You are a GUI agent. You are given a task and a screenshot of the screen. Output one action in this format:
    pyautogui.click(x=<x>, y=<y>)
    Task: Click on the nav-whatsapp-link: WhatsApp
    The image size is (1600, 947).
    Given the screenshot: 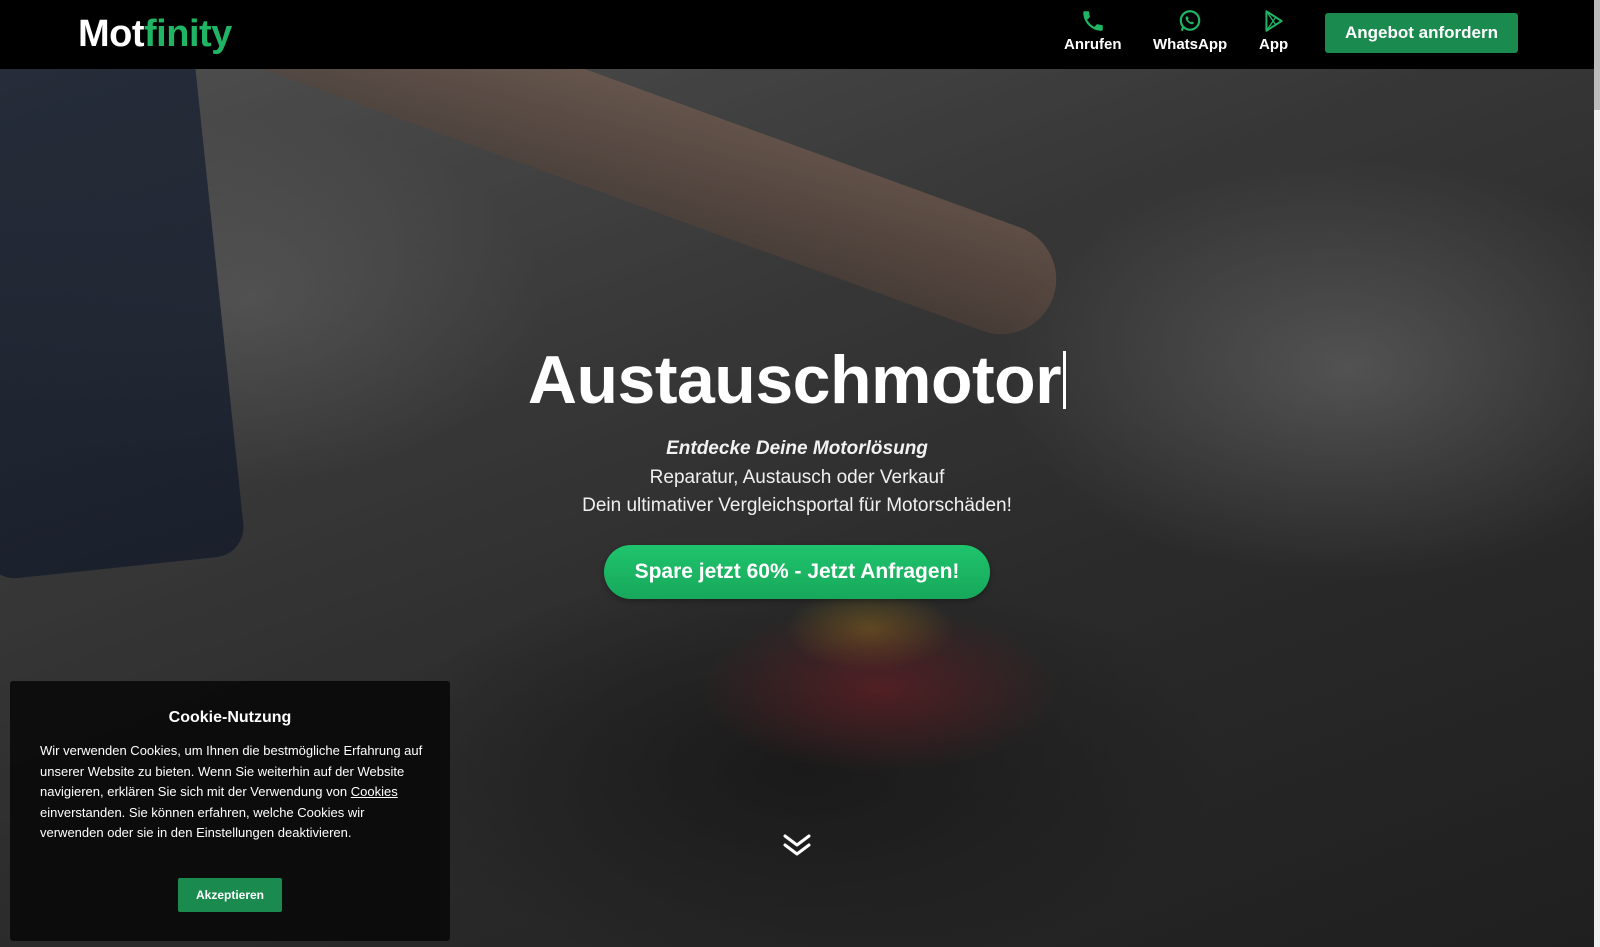 What is the action you would take?
    pyautogui.click(x=1190, y=30)
    